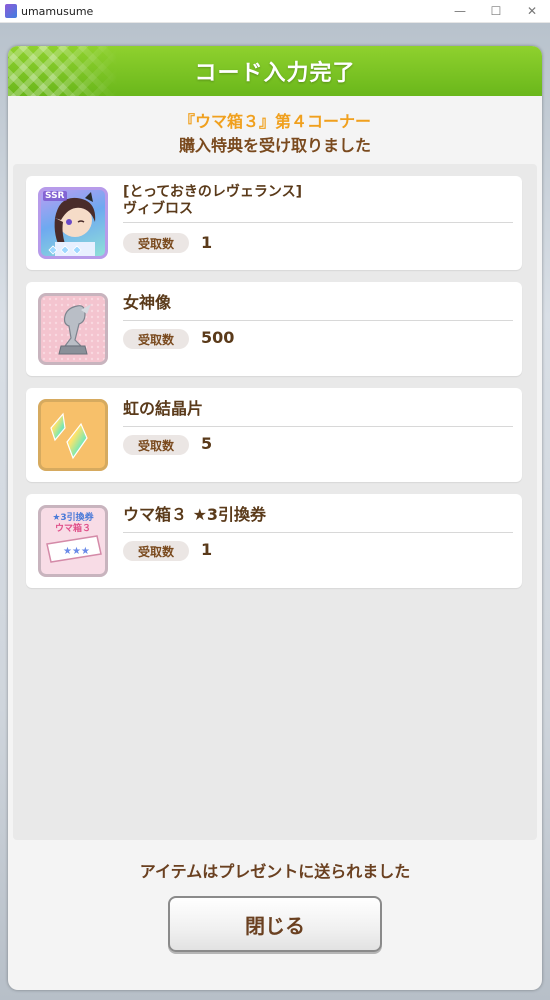  Describe the element at coordinates (275, 11) in the screenshot. I see `window-titlebar: umamusume — ☐ ✕` at that location.